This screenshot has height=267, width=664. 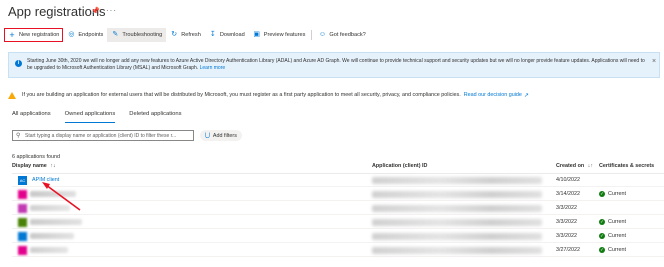 I want to click on warning-icon, so click(x=12, y=95).